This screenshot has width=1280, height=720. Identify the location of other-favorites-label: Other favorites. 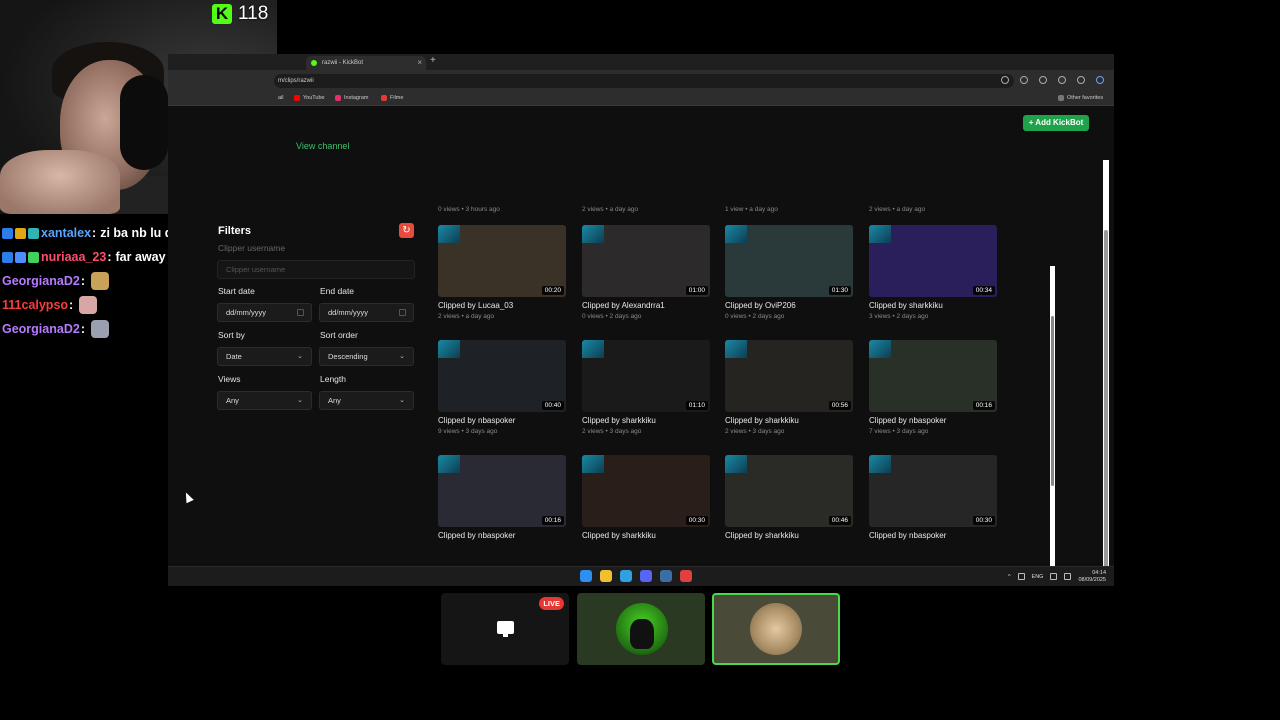
(1085, 98).